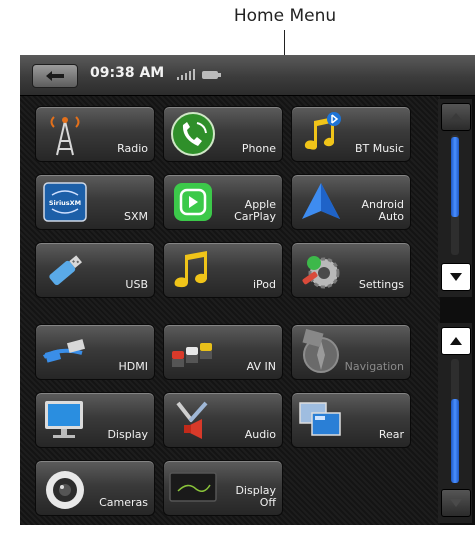  Describe the element at coordinates (65, 490) in the screenshot. I see `camera-lens-icon` at that location.